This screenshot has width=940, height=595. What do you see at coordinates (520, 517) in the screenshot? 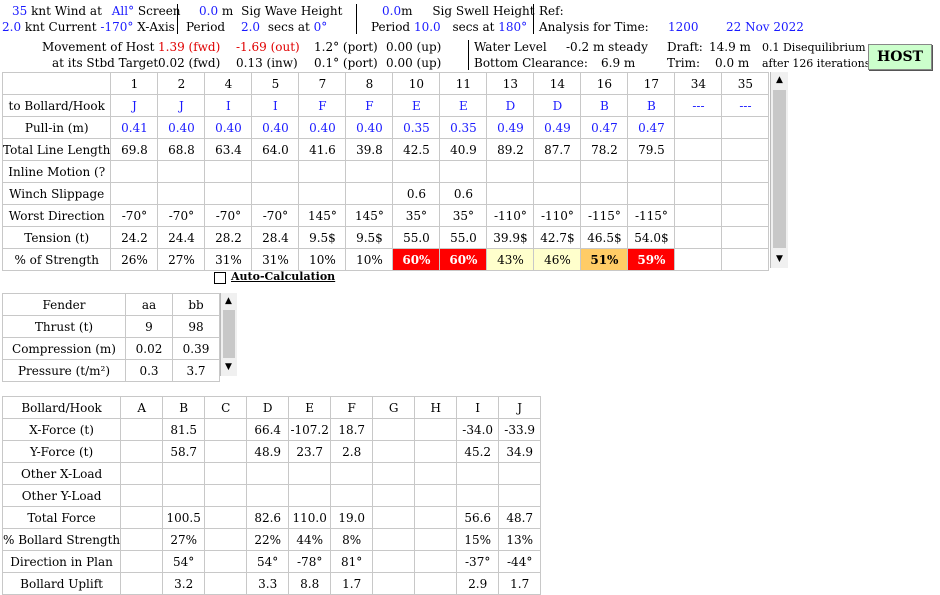
I see `bollard-cell: 48.7` at bounding box center [520, 517].